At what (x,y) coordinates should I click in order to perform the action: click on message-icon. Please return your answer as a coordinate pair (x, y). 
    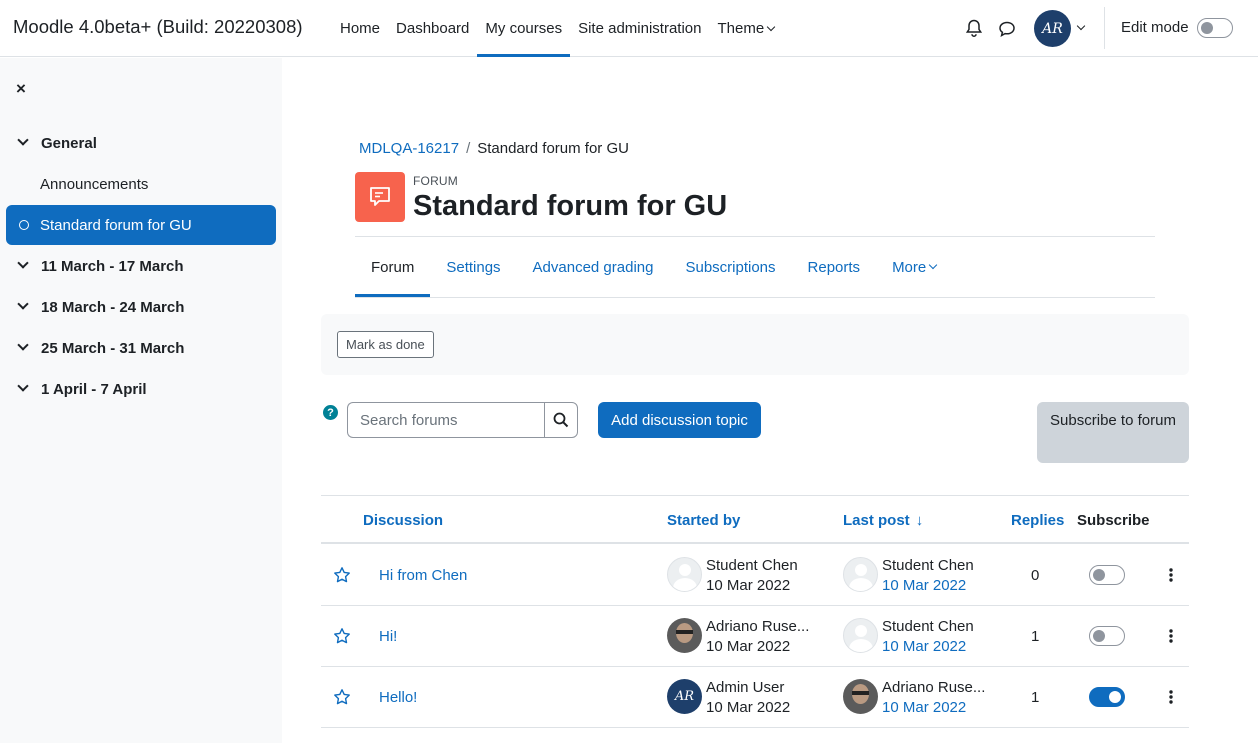
    Looking at the image, I should click on (1007, 29).